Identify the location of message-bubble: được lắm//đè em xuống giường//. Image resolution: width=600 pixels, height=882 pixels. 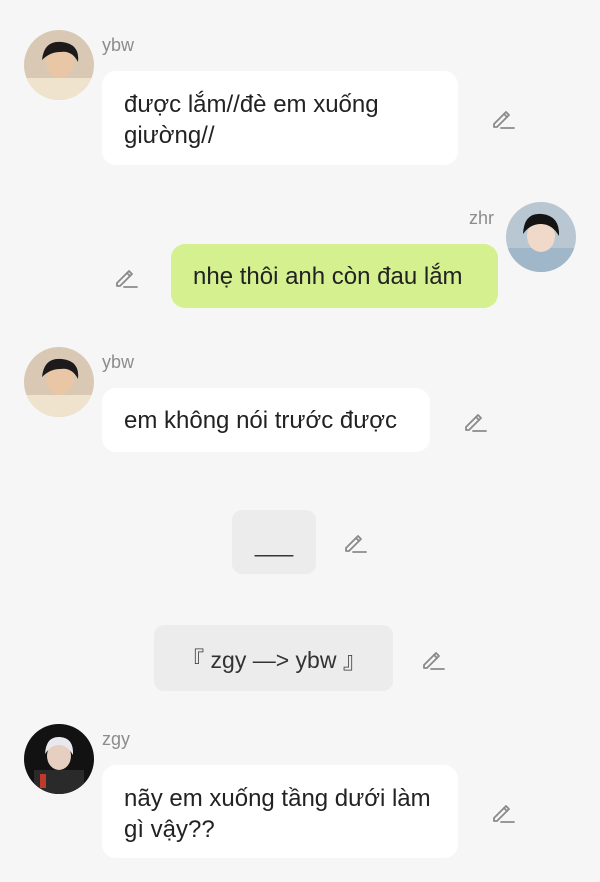
(280, 118).